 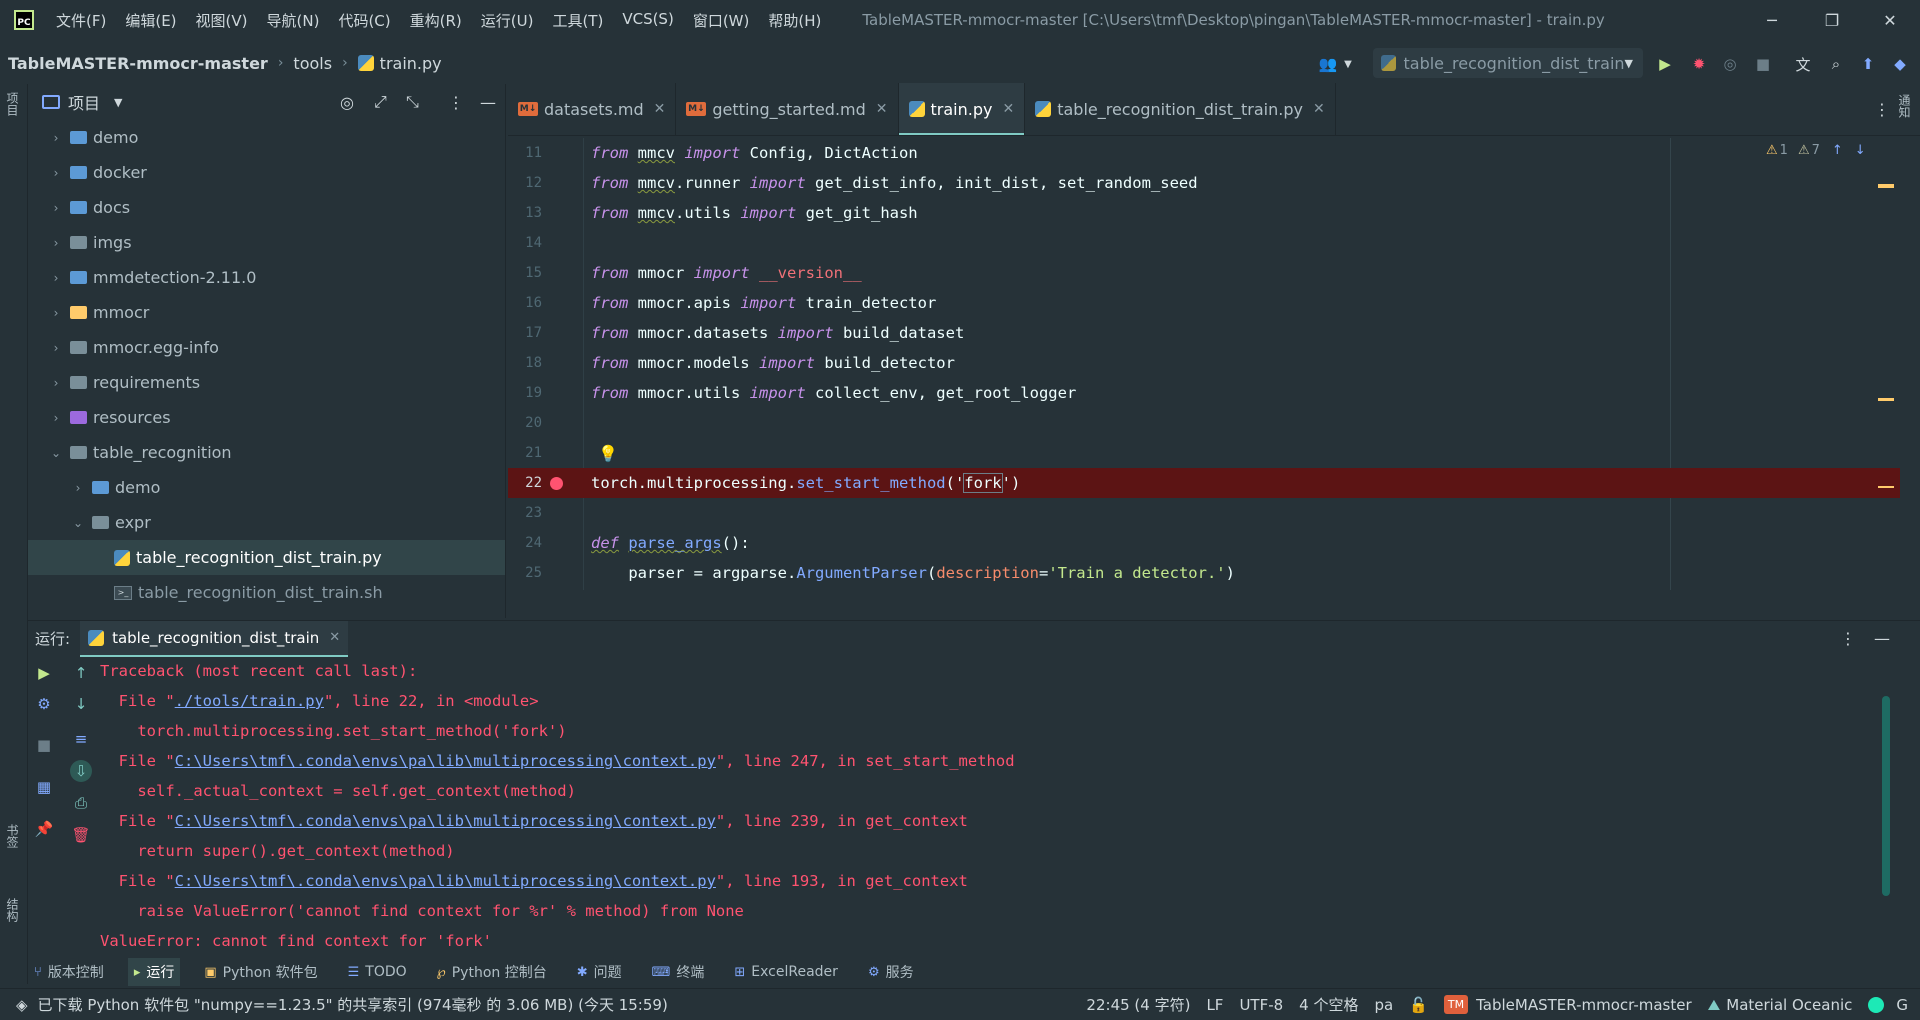 I want to click on update-icon: ⬆, so click(x=1868, y=64).